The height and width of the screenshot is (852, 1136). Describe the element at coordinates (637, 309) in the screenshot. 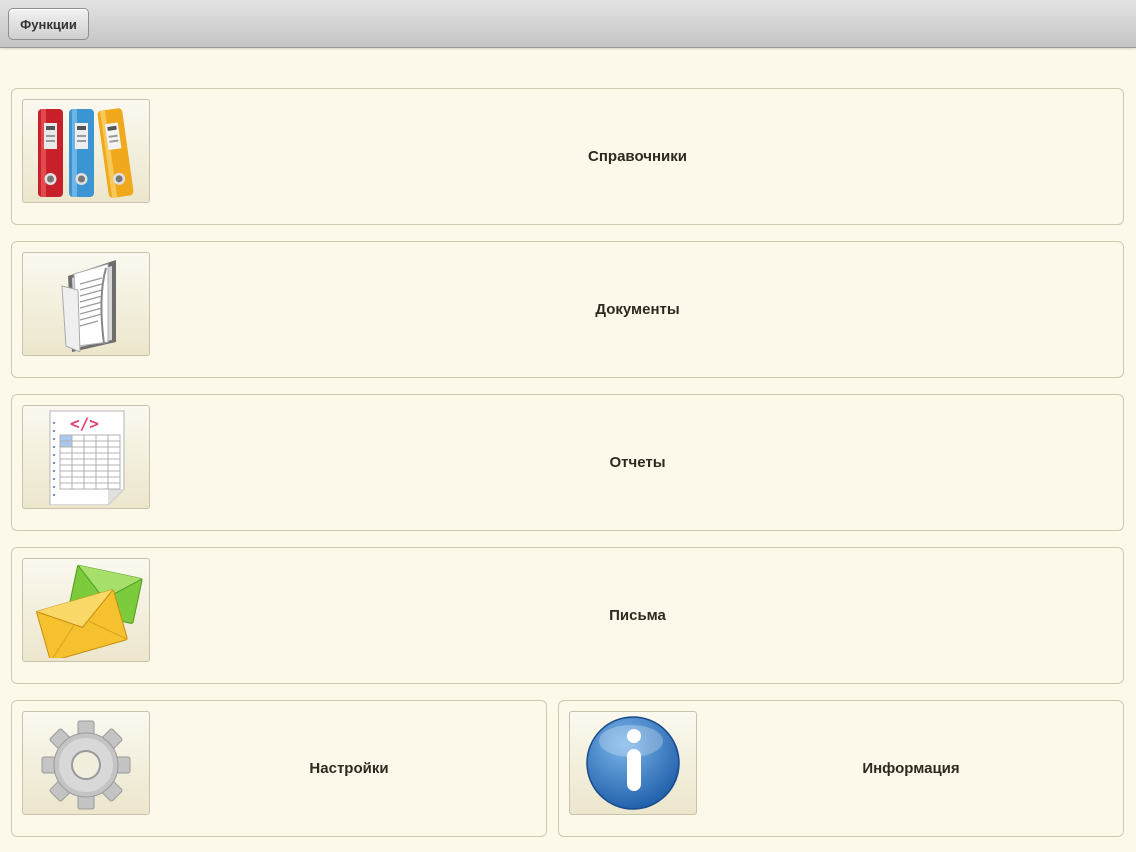

I see `tile-label: Документы` at that location.